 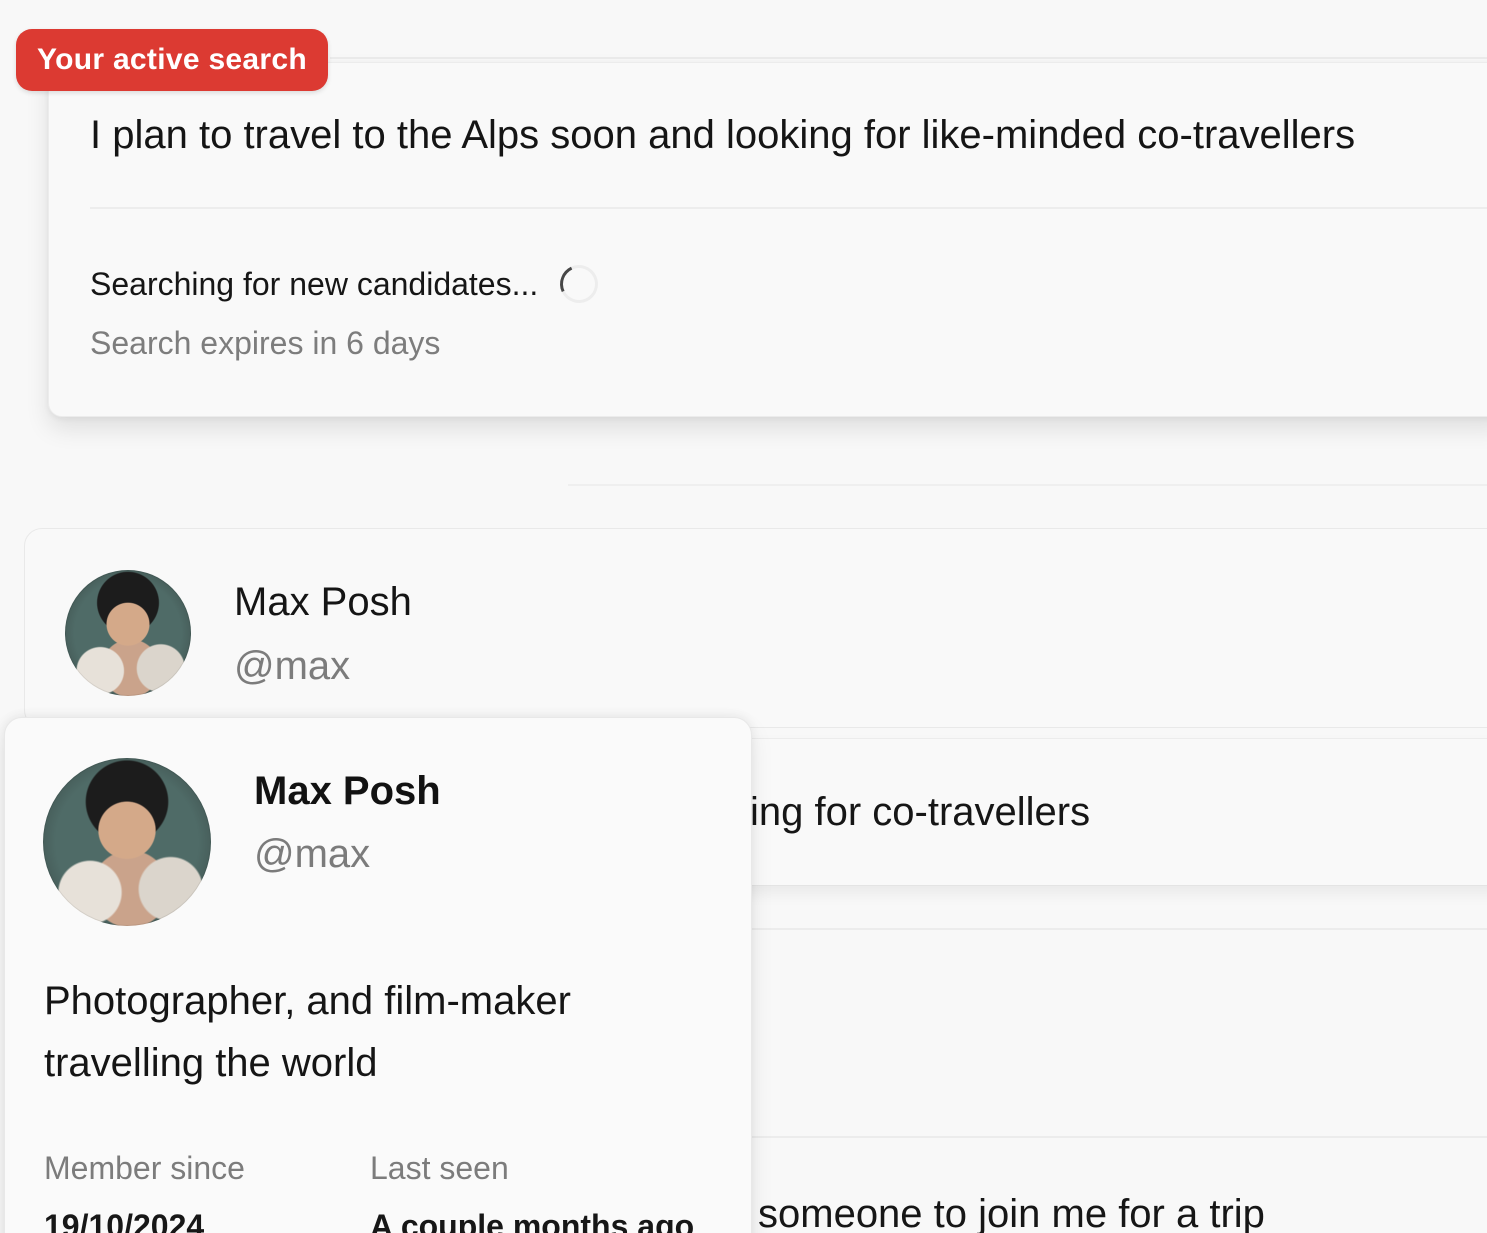 I want to click on avatar-large, so click(x=127, y=842).